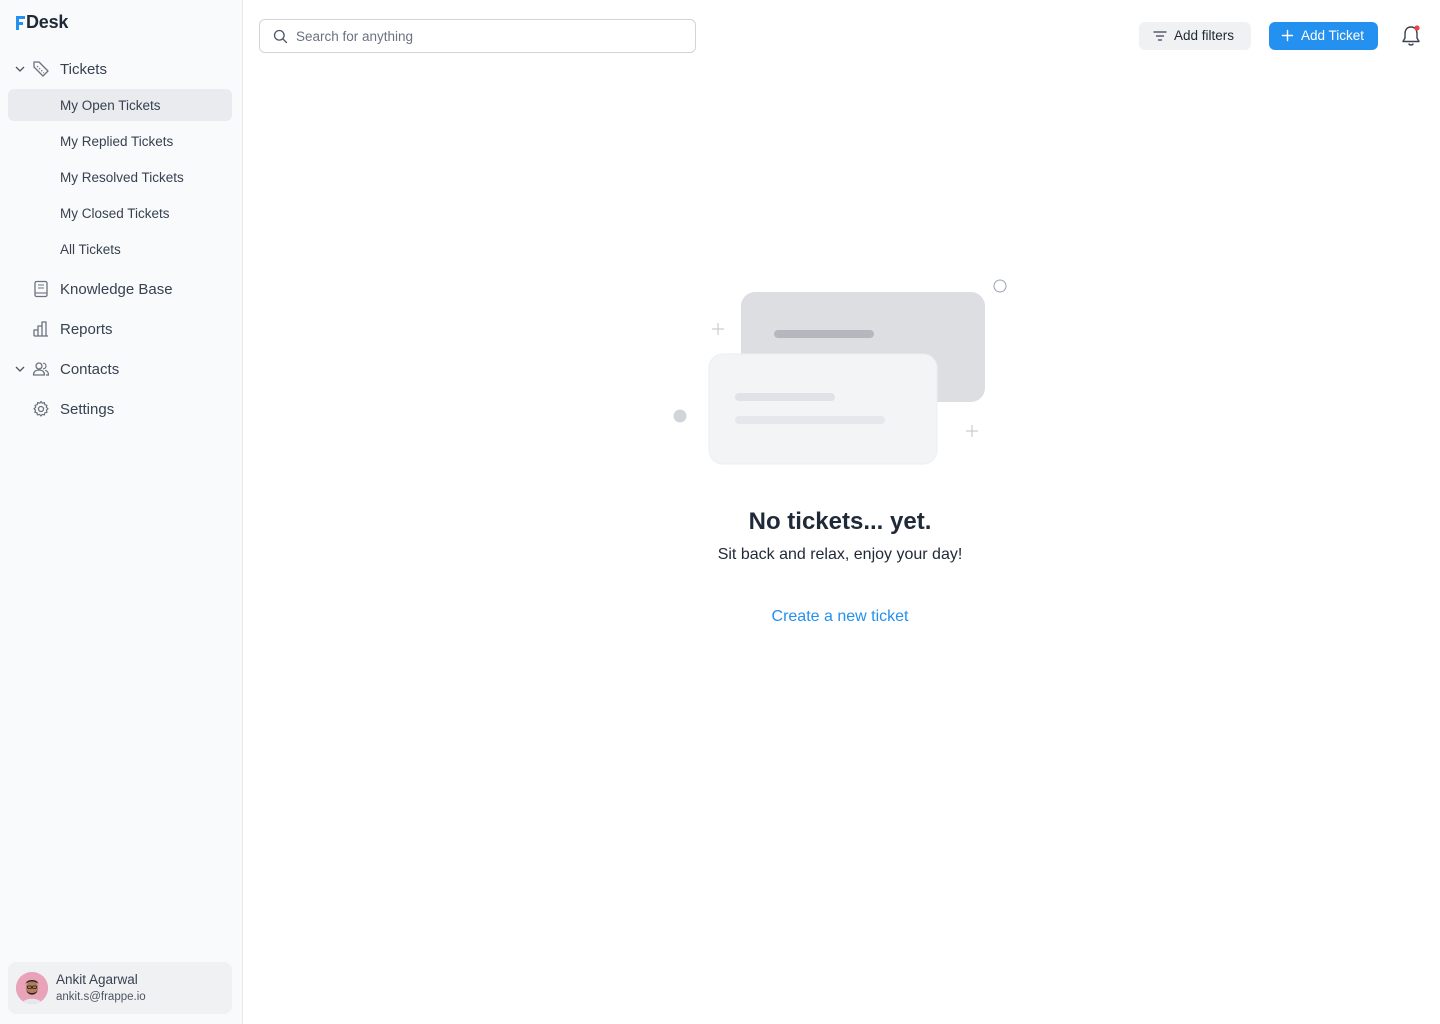  I want to click on empty-state-illustration, so click(840, 372).